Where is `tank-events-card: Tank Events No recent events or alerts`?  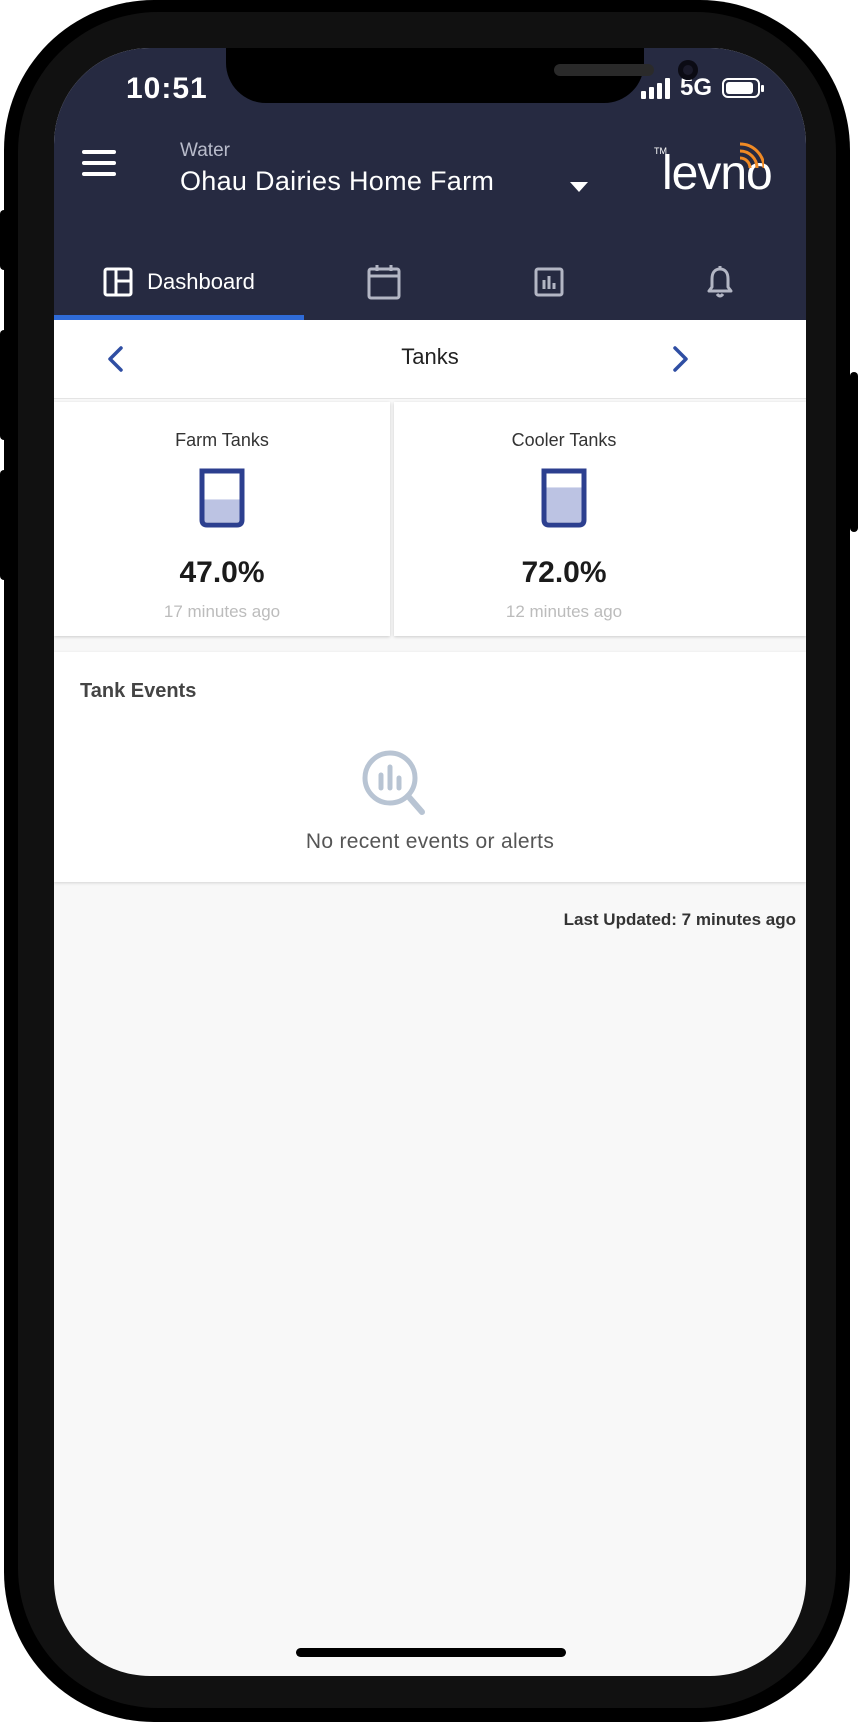 tank-events-card: Tank Events No recent events or alerts is located at coordinates (430, 767).